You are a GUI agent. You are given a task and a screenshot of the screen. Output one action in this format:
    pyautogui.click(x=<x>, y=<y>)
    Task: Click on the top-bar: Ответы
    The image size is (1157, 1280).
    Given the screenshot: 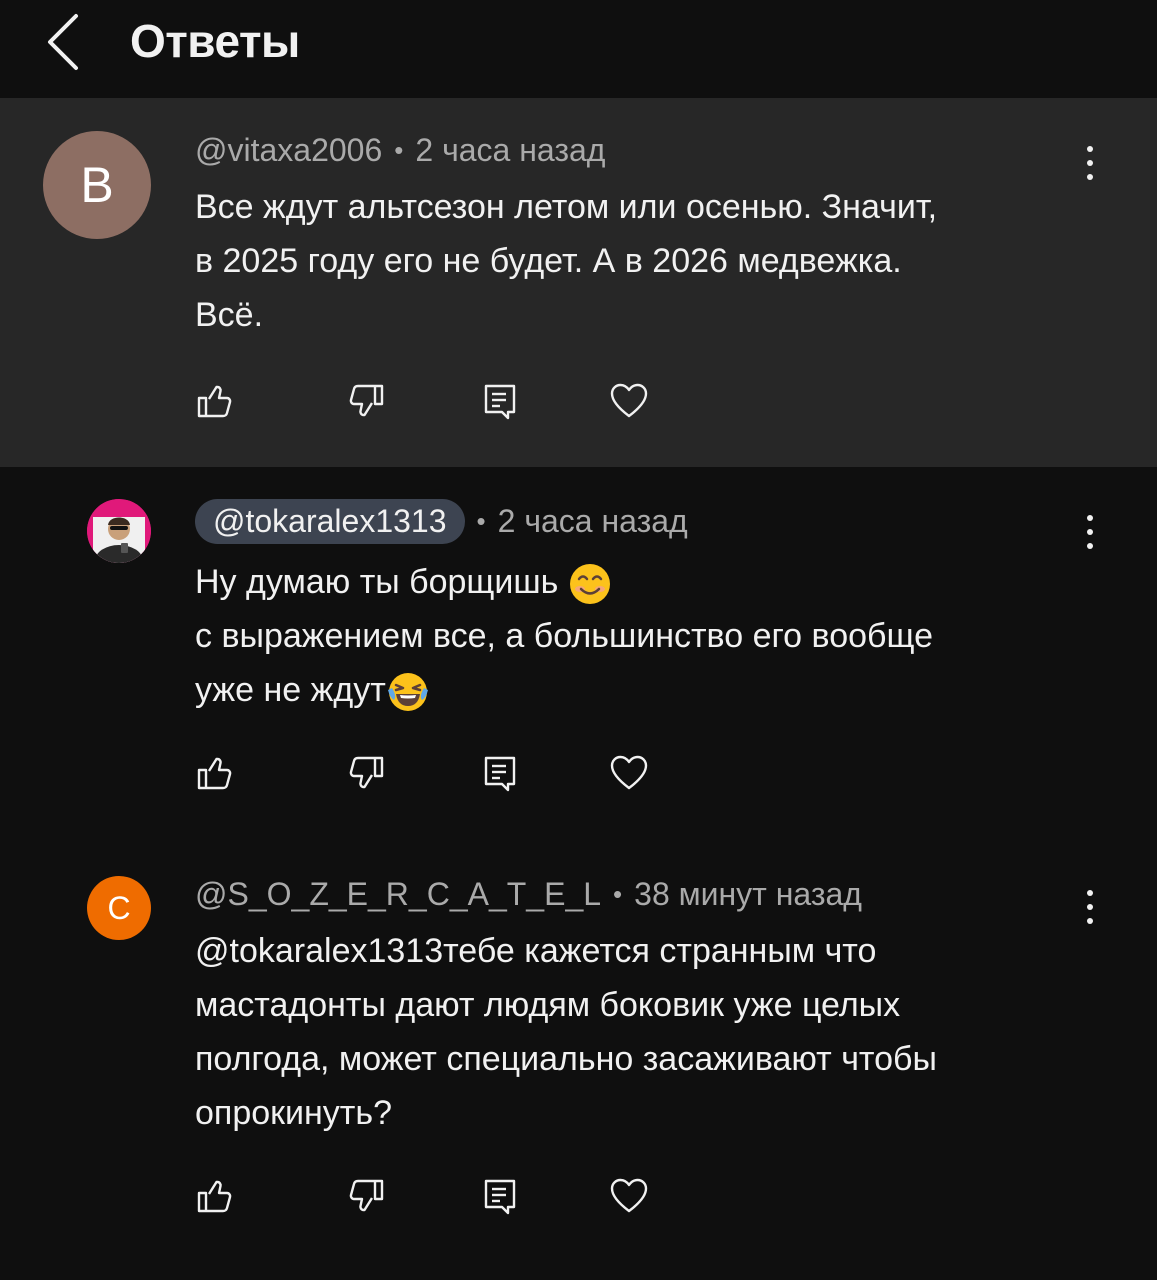 What is the action you would take?
    pyautogui.click(x=578, y=49)
    